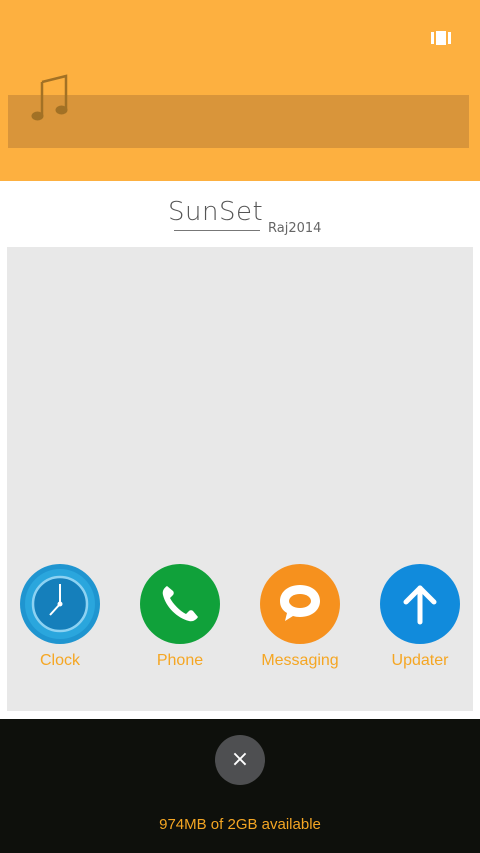  Describe the element at coordinates (59, 660) in the screenshot. I see `app-label: Clock` at that location.